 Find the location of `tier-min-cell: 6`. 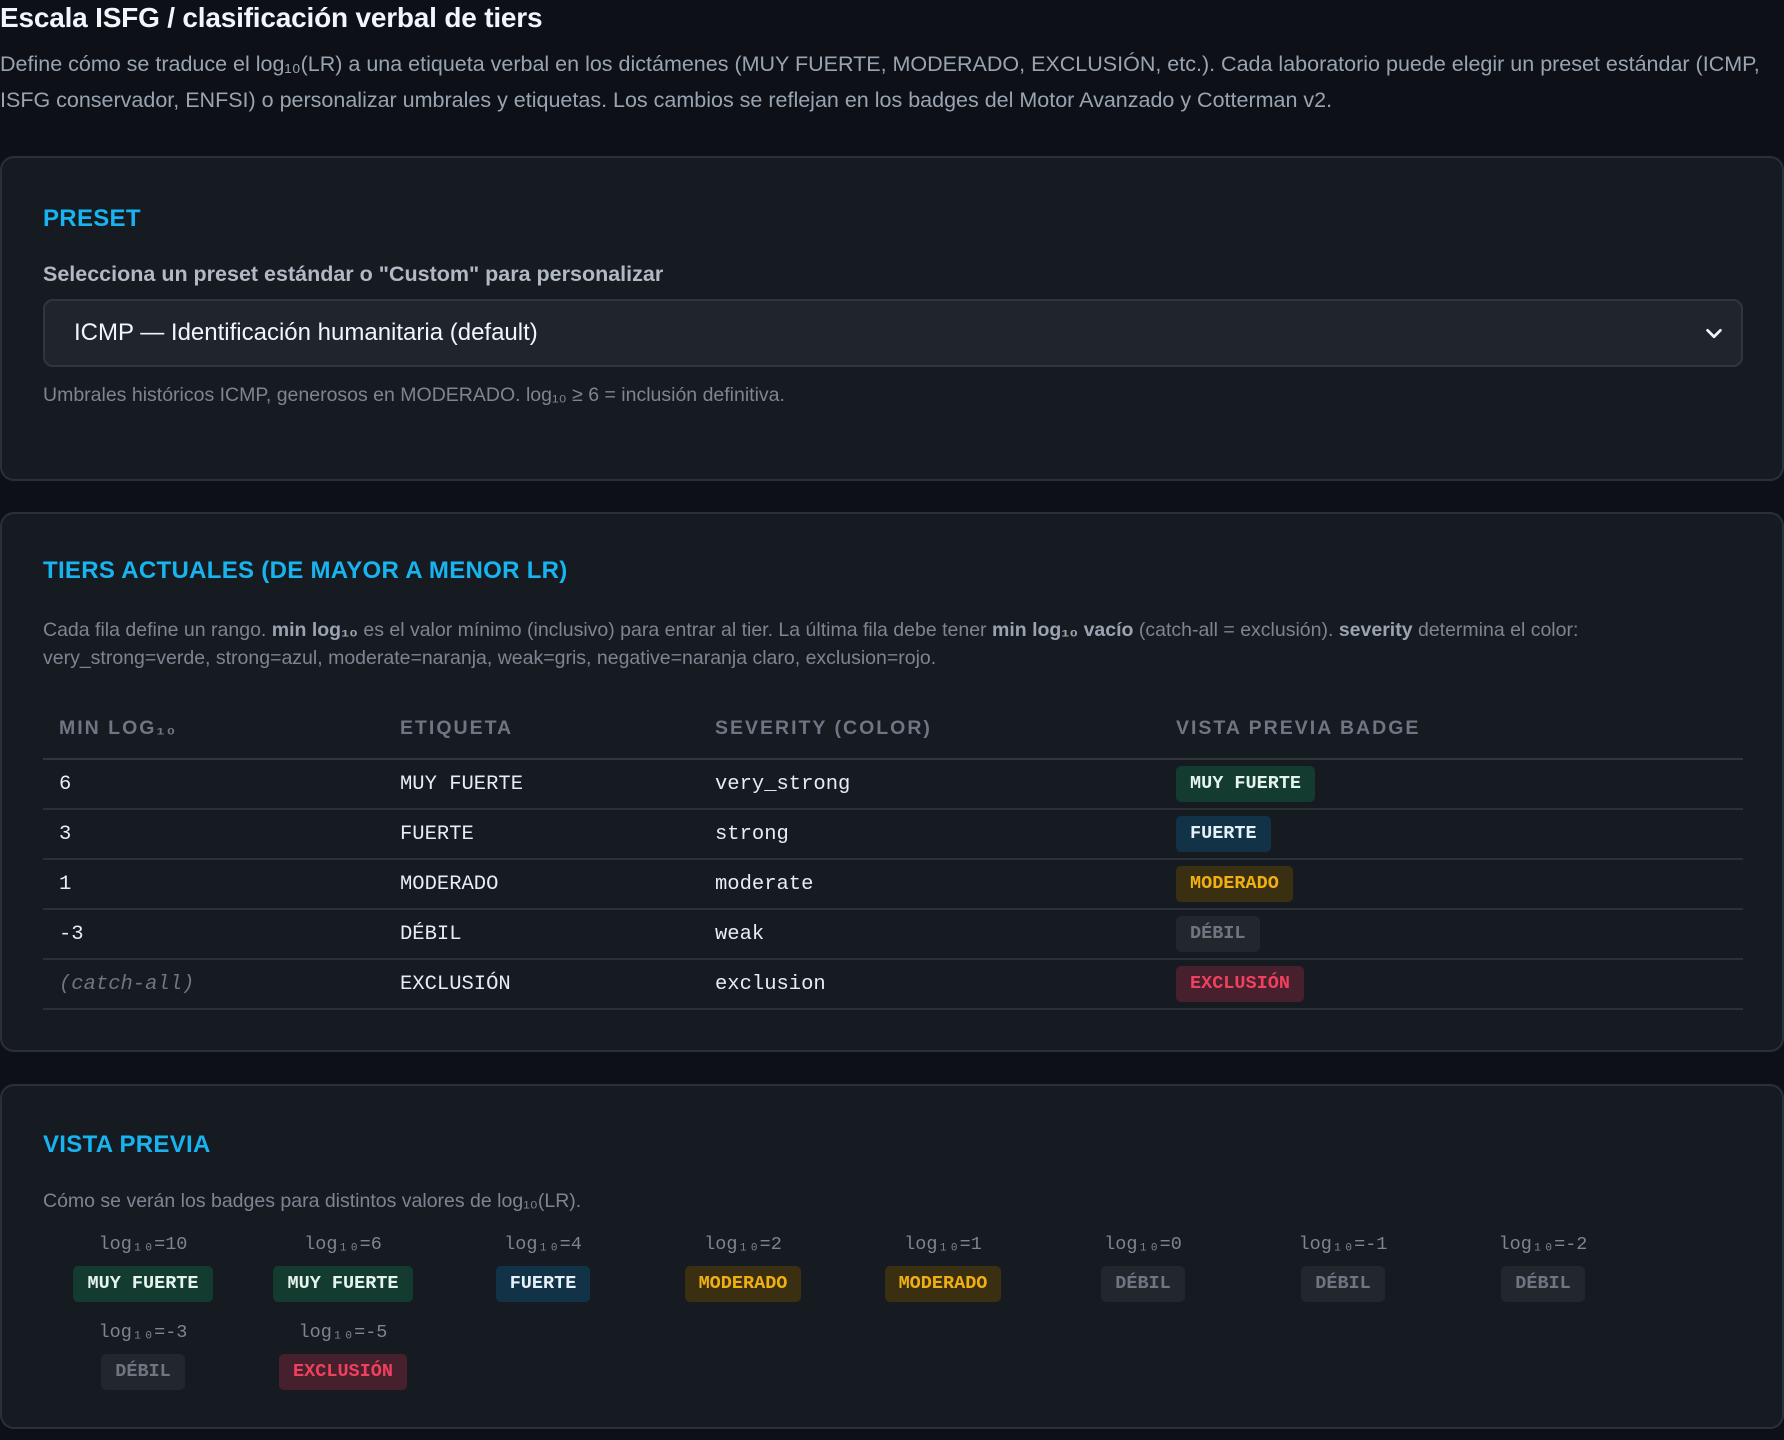

tier-min-cell: 6 is located at coordinates (213, 784).